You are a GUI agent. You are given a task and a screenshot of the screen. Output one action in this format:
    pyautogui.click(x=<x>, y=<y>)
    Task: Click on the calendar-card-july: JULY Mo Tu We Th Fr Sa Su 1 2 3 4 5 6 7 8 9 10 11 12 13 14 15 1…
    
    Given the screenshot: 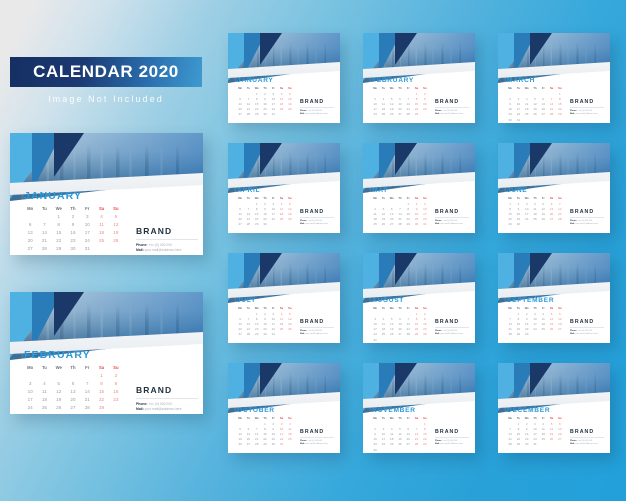 What is the action you would take?
    pyautogui.click(x=284, y=298)
    